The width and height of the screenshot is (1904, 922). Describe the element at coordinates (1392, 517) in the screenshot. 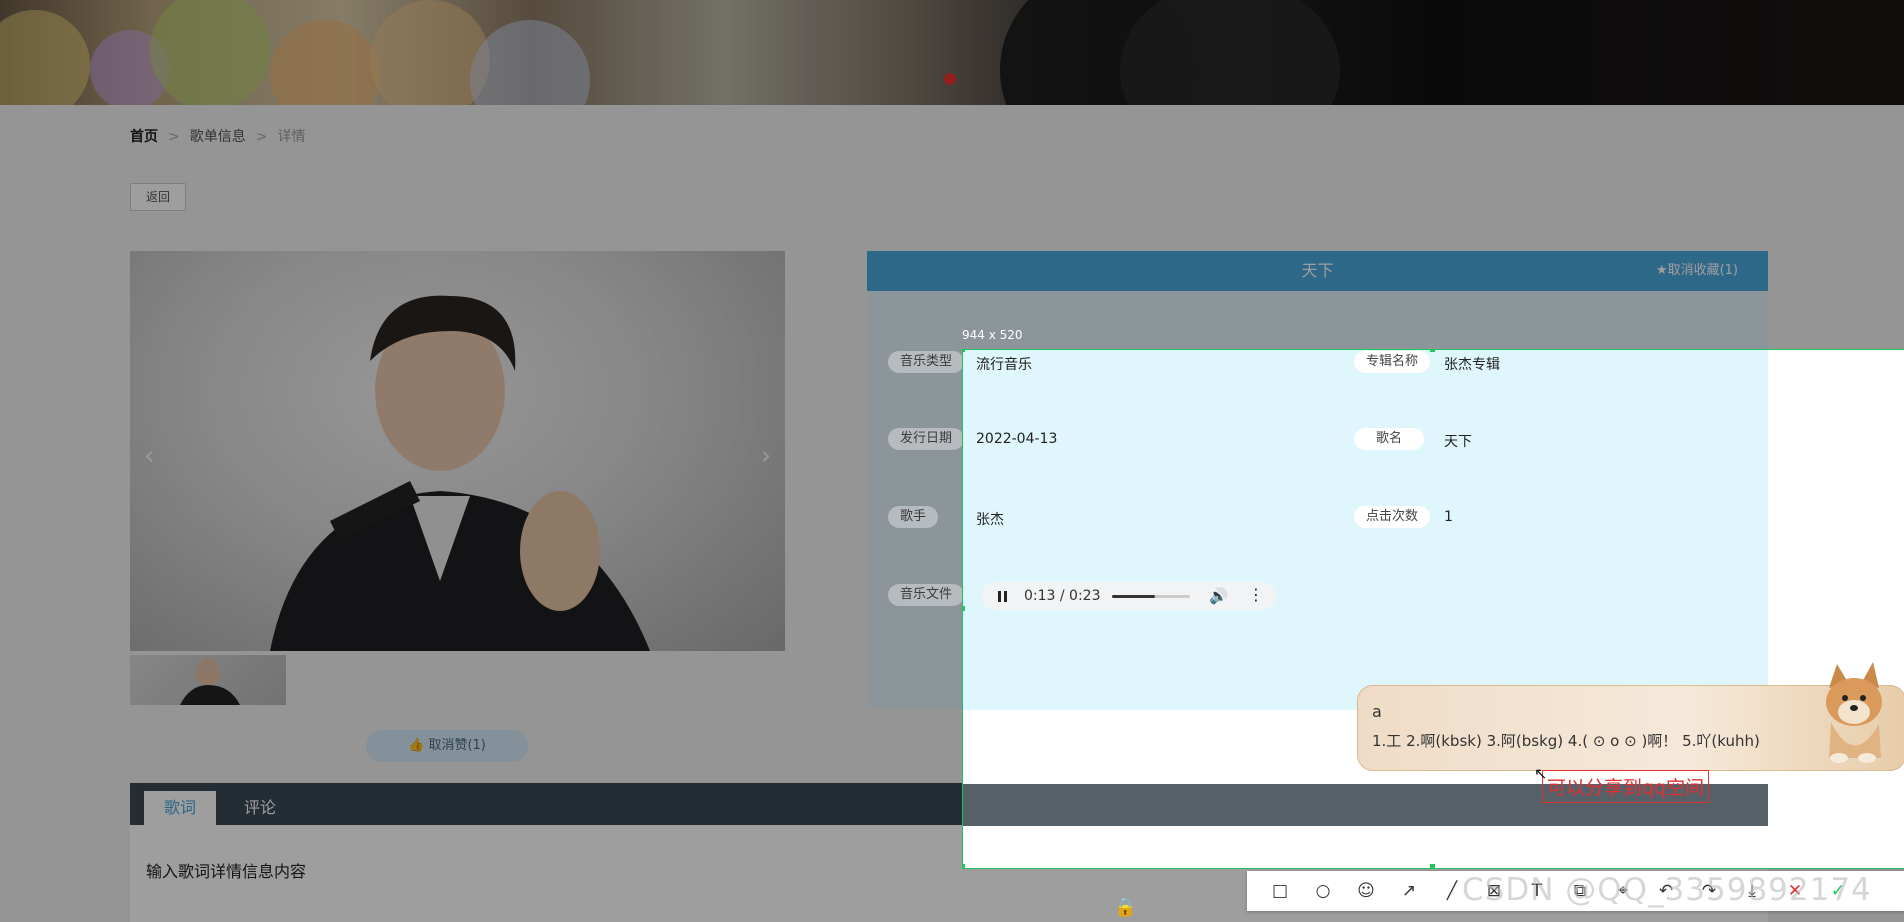

I see `click-count-label: 点击次数` at that location.